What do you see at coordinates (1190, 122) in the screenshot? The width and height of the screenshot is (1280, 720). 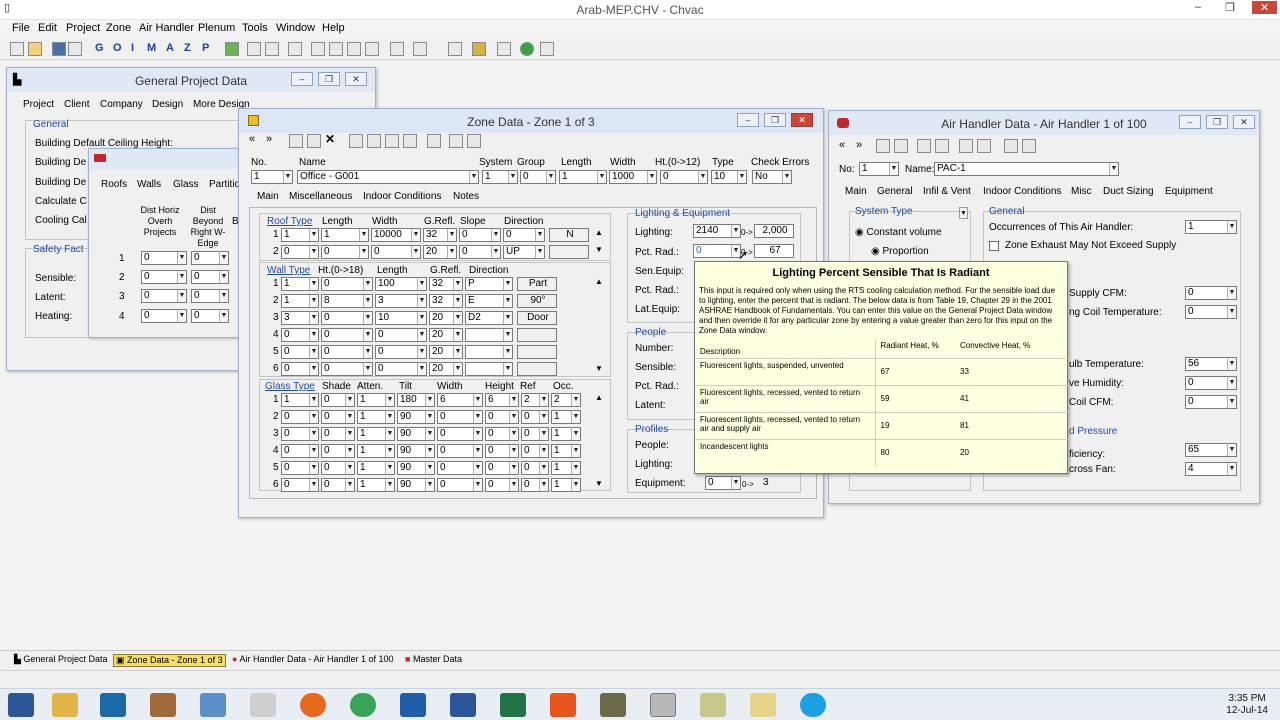 I see `ahu-minimize-button: –` at bounding box center [1190, 122].